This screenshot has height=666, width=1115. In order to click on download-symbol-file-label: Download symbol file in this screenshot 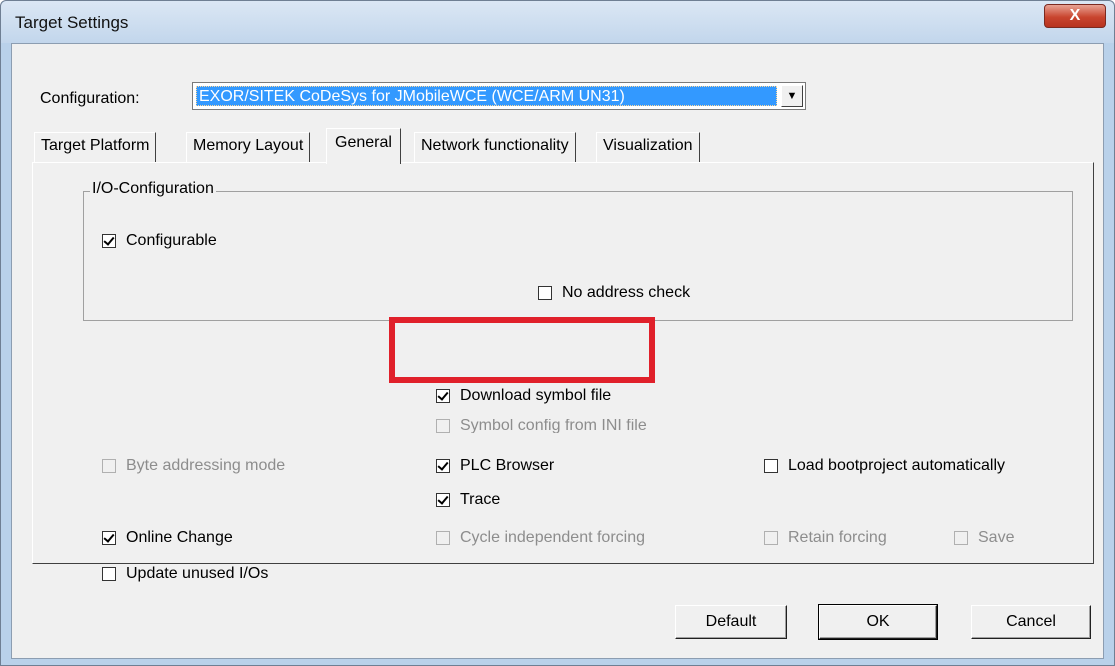, I will do `click(536, 395)`.